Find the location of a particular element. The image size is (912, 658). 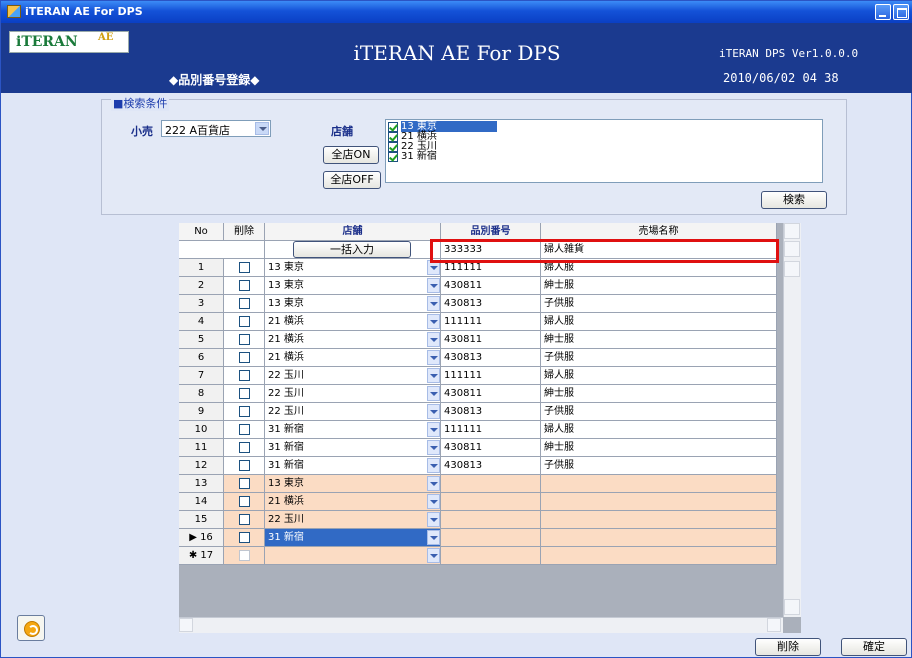

scroll-right-icon is located at coordinates (774, 625).